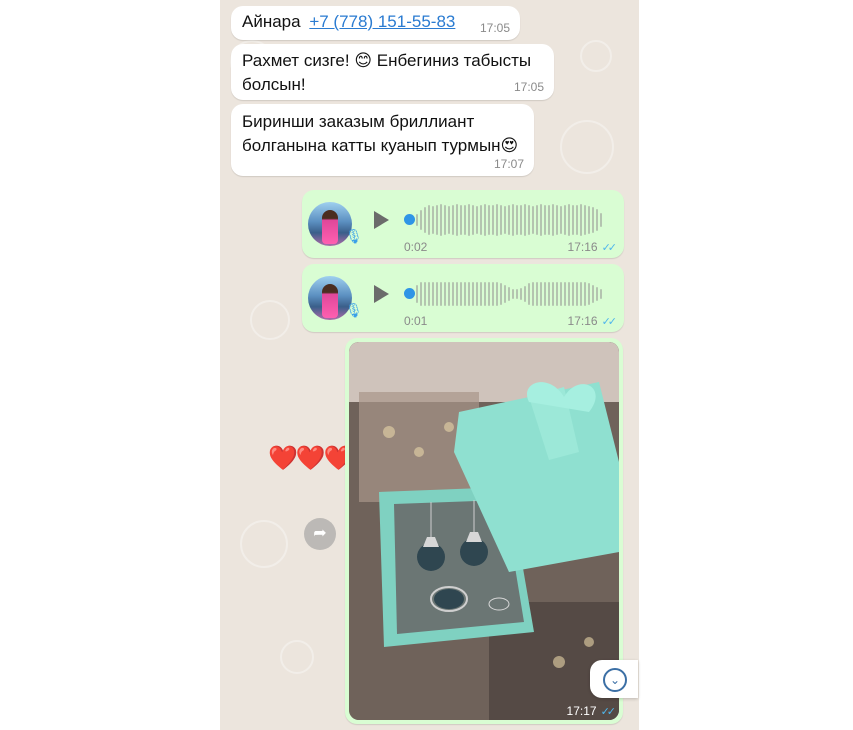 Image resolution: width=853 pixels, height=730 pixels. I want to click on message-status: 17:17 ✓✓, so click(591, 711).